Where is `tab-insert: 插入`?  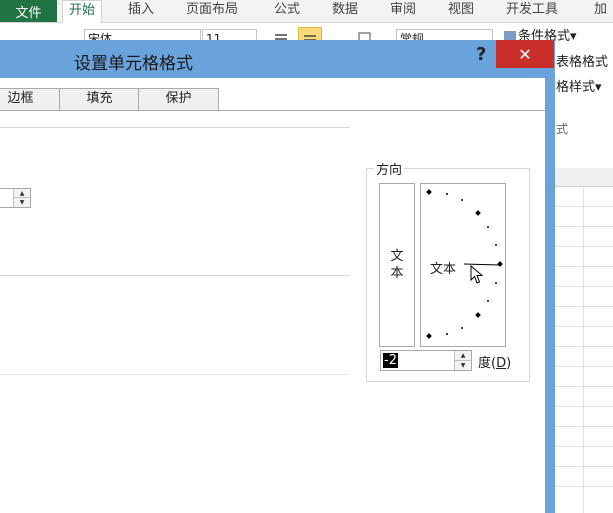 tab-insert: 插入 is located at coordinates (141, 11).